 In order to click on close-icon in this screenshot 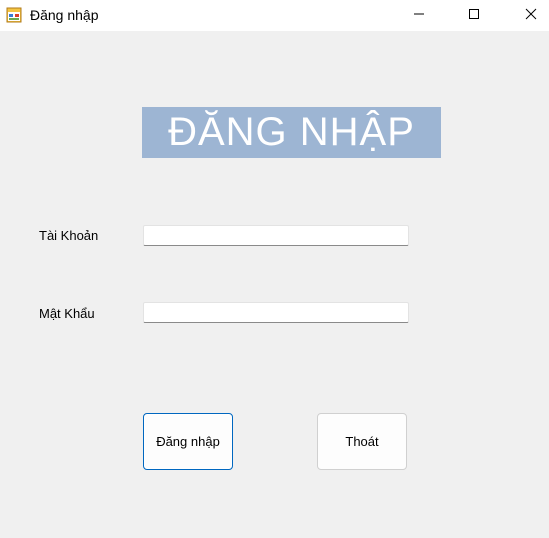, I will do `click(531, 16)`.